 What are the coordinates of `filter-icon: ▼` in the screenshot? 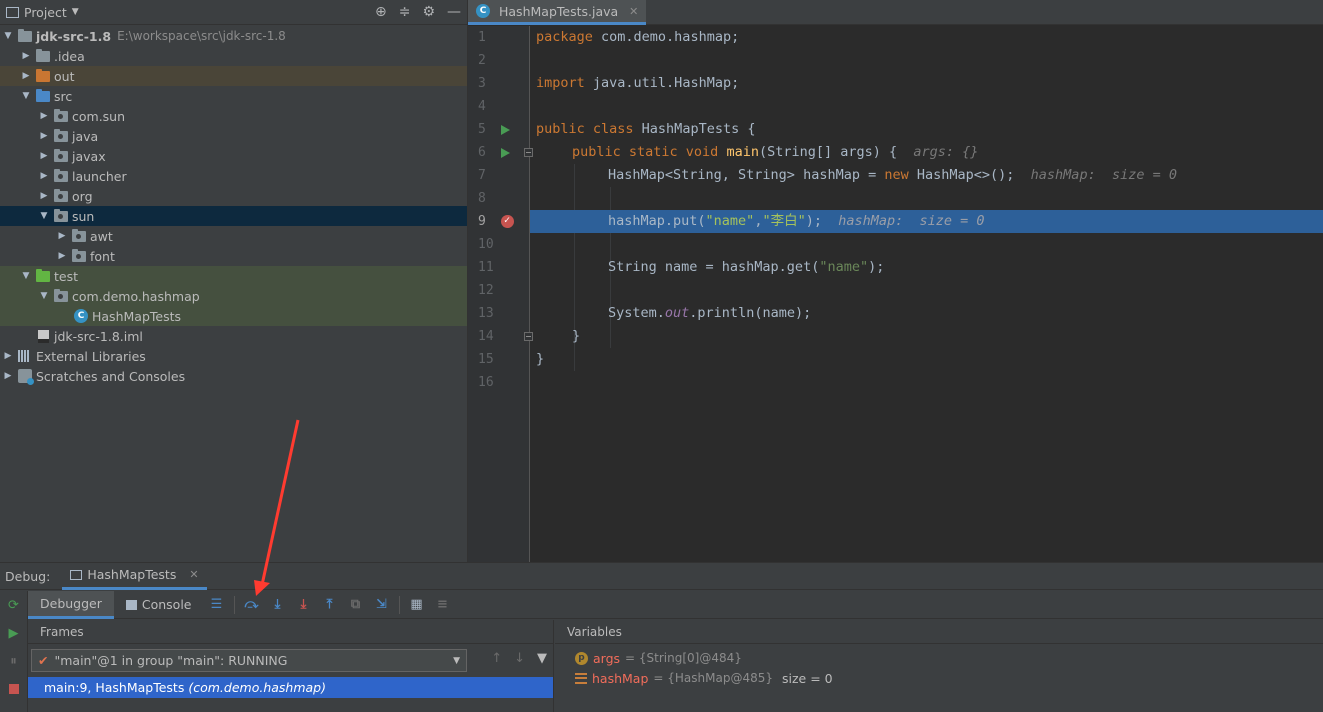 It's located at (542, 658).